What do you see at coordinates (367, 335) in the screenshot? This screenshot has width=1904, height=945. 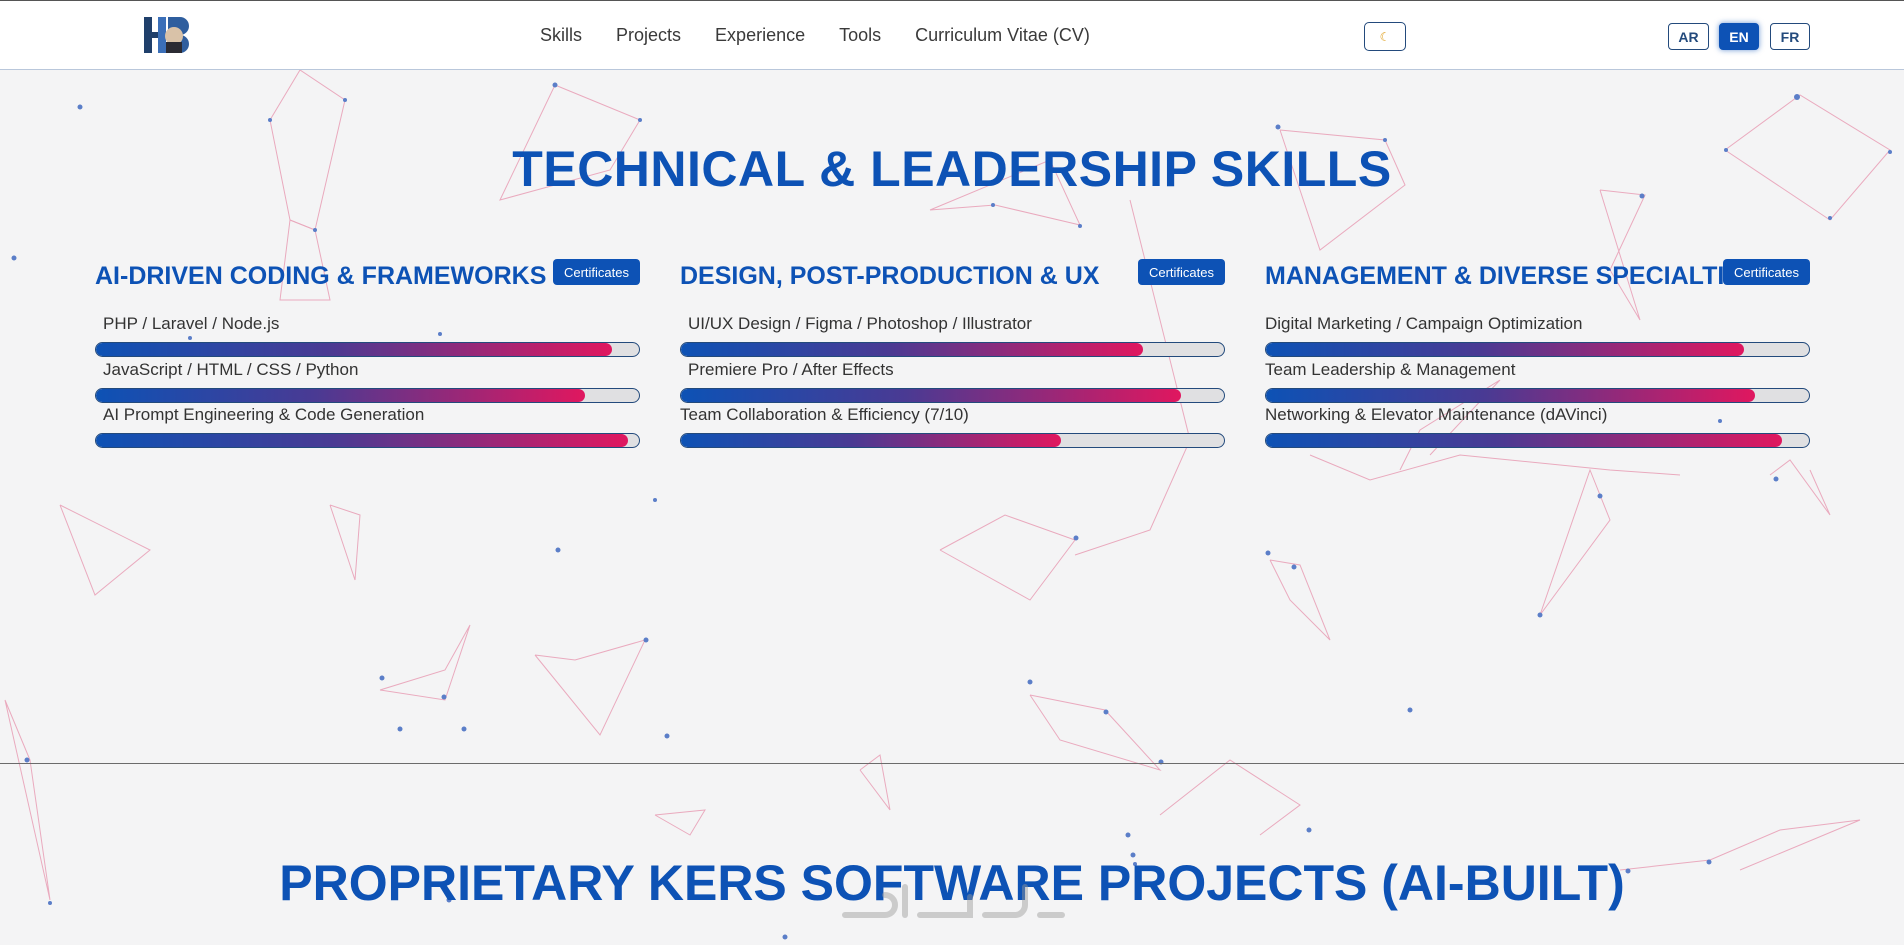 I see `skill-item: PHP / Laravel / Node.js` at bounding box center [367, 335].